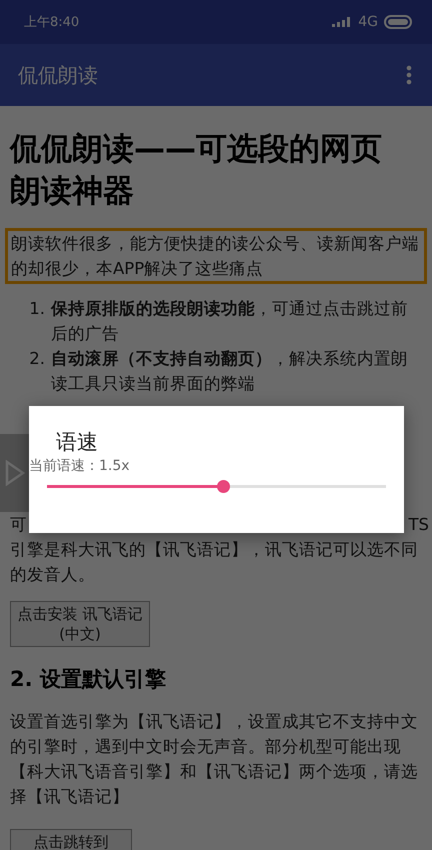 The width and height of the screenshot is (432, 850). I want to click on play-icon, so click(15, 473).